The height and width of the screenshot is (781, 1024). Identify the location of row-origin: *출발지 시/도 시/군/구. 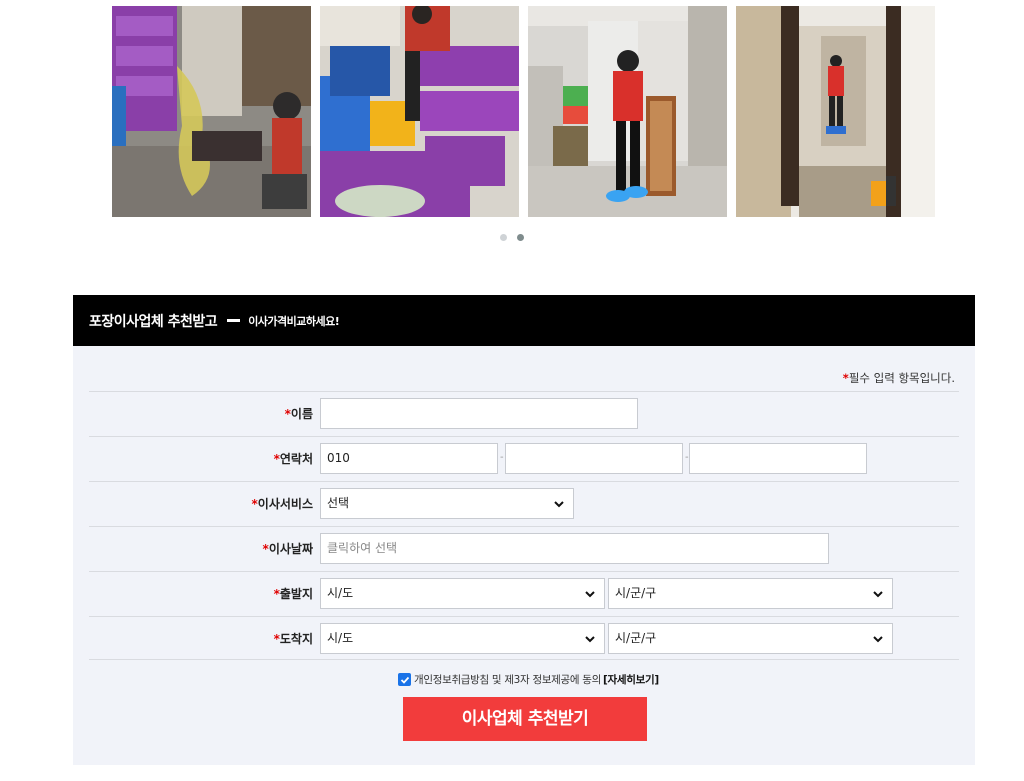
(524, 593).